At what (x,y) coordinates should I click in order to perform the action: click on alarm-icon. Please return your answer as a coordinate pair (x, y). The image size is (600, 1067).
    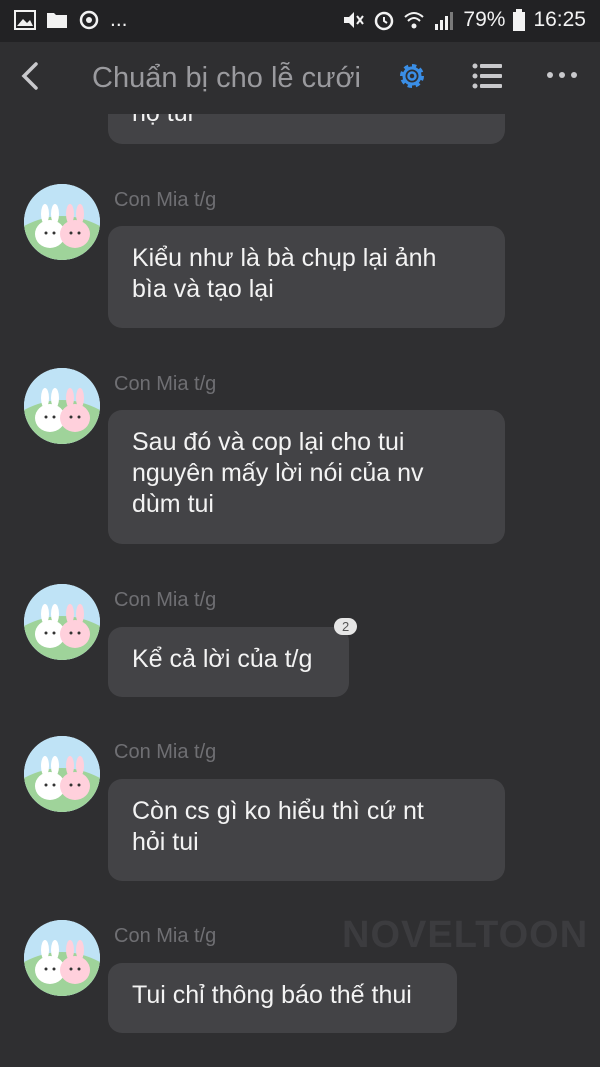
    Looking at the image, I should click on (384, 21).